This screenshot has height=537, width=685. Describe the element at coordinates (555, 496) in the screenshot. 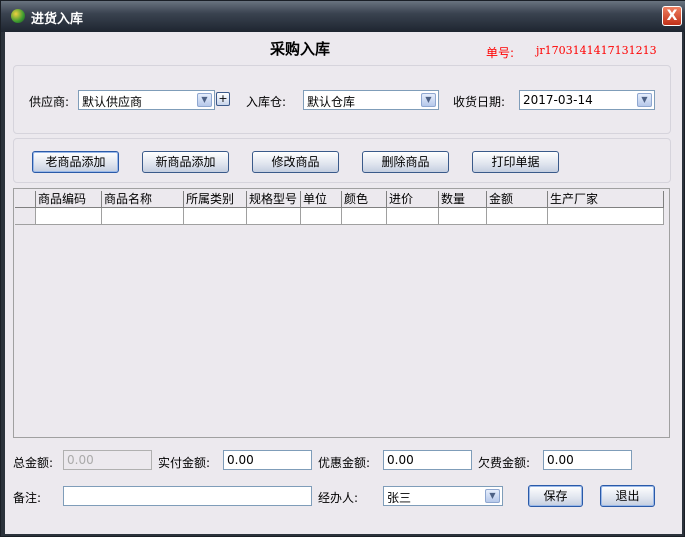

I see `save-button: 保存` at that location.